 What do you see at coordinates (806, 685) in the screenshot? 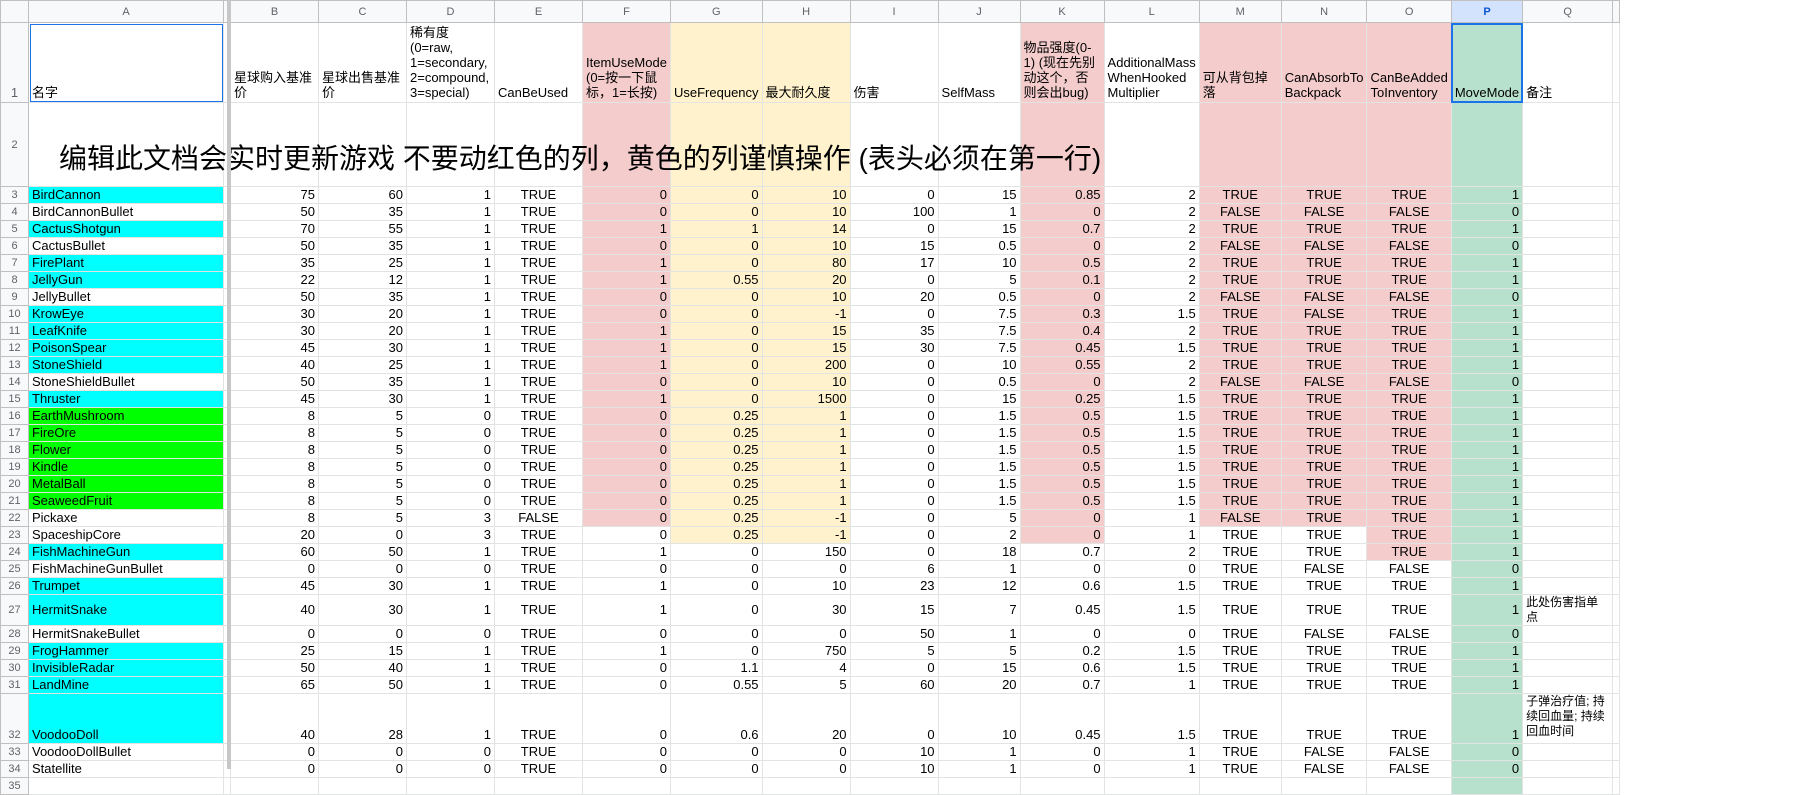
I see `cell-H: 5` at bounding box center [806, 685].